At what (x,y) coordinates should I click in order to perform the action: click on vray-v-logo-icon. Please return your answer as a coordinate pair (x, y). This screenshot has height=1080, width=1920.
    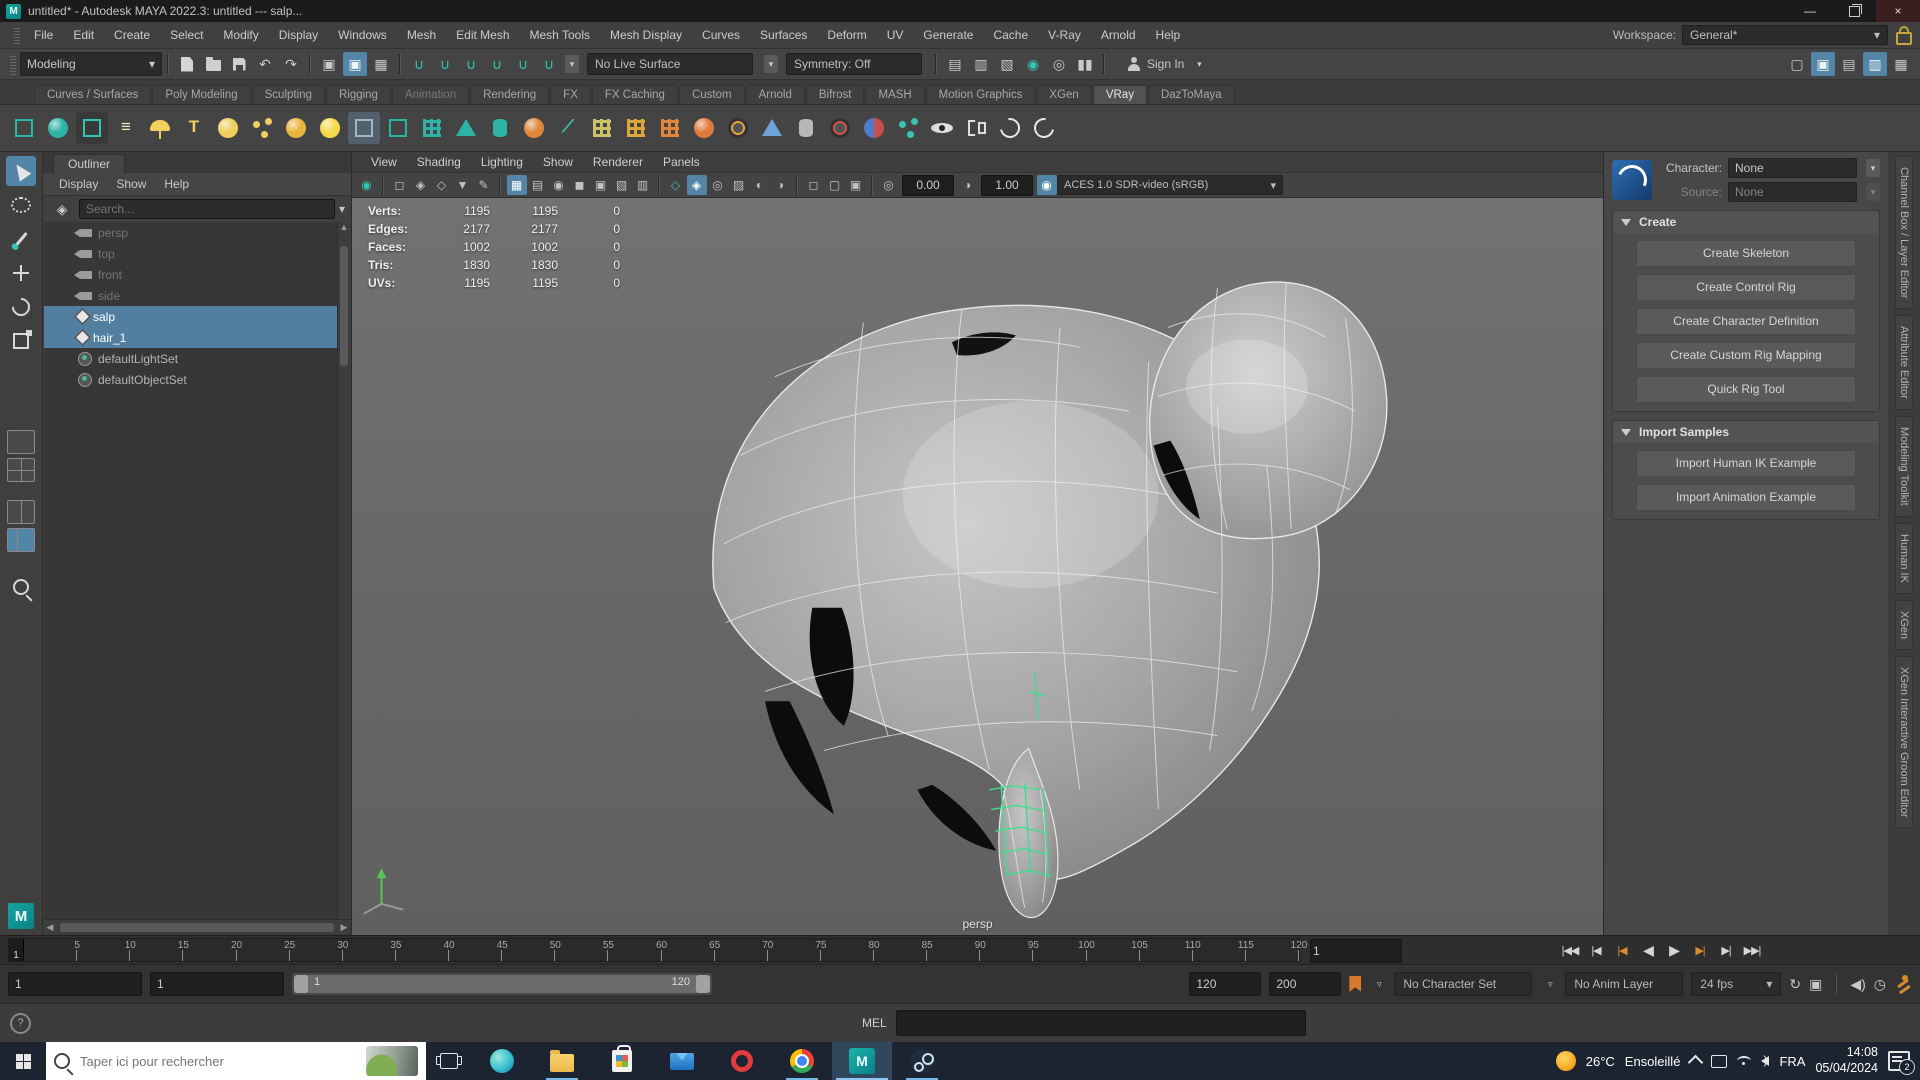
    Looking at the image, I should click on (1044, 128).